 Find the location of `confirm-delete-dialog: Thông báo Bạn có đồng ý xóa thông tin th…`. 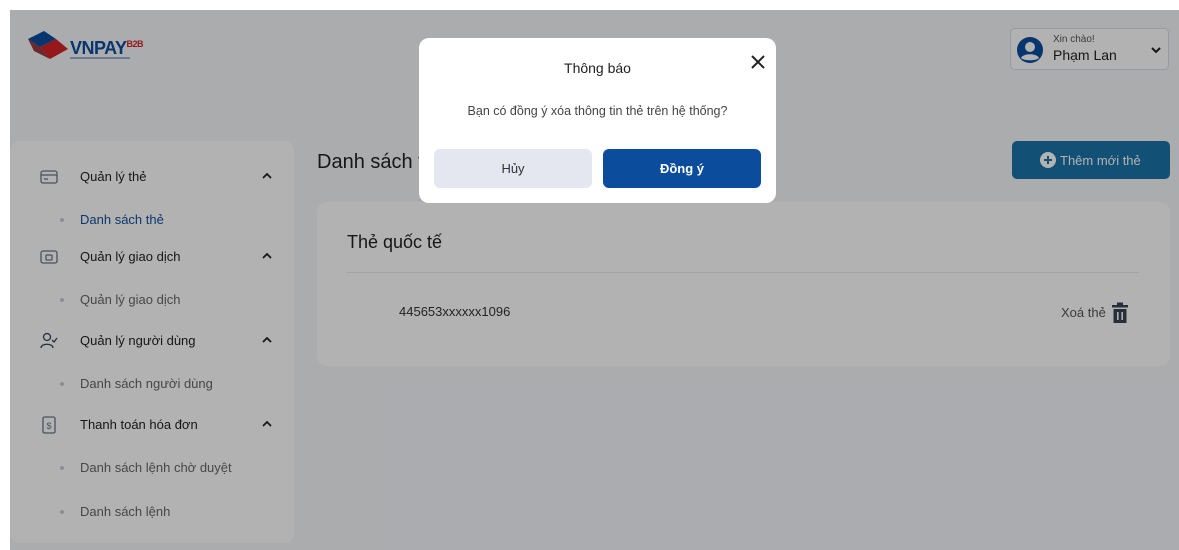

confirm-delete-dialog: Thông báo Bạn có đồng ý xóa thông tin th… is located at coordinates (597, 120).